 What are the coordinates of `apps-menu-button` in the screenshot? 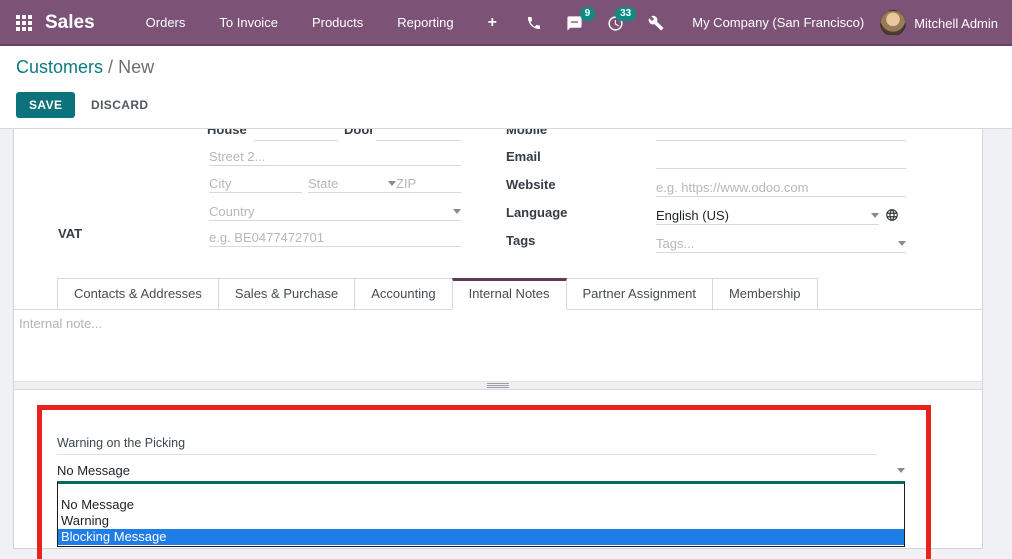 It's located at (24, 23).